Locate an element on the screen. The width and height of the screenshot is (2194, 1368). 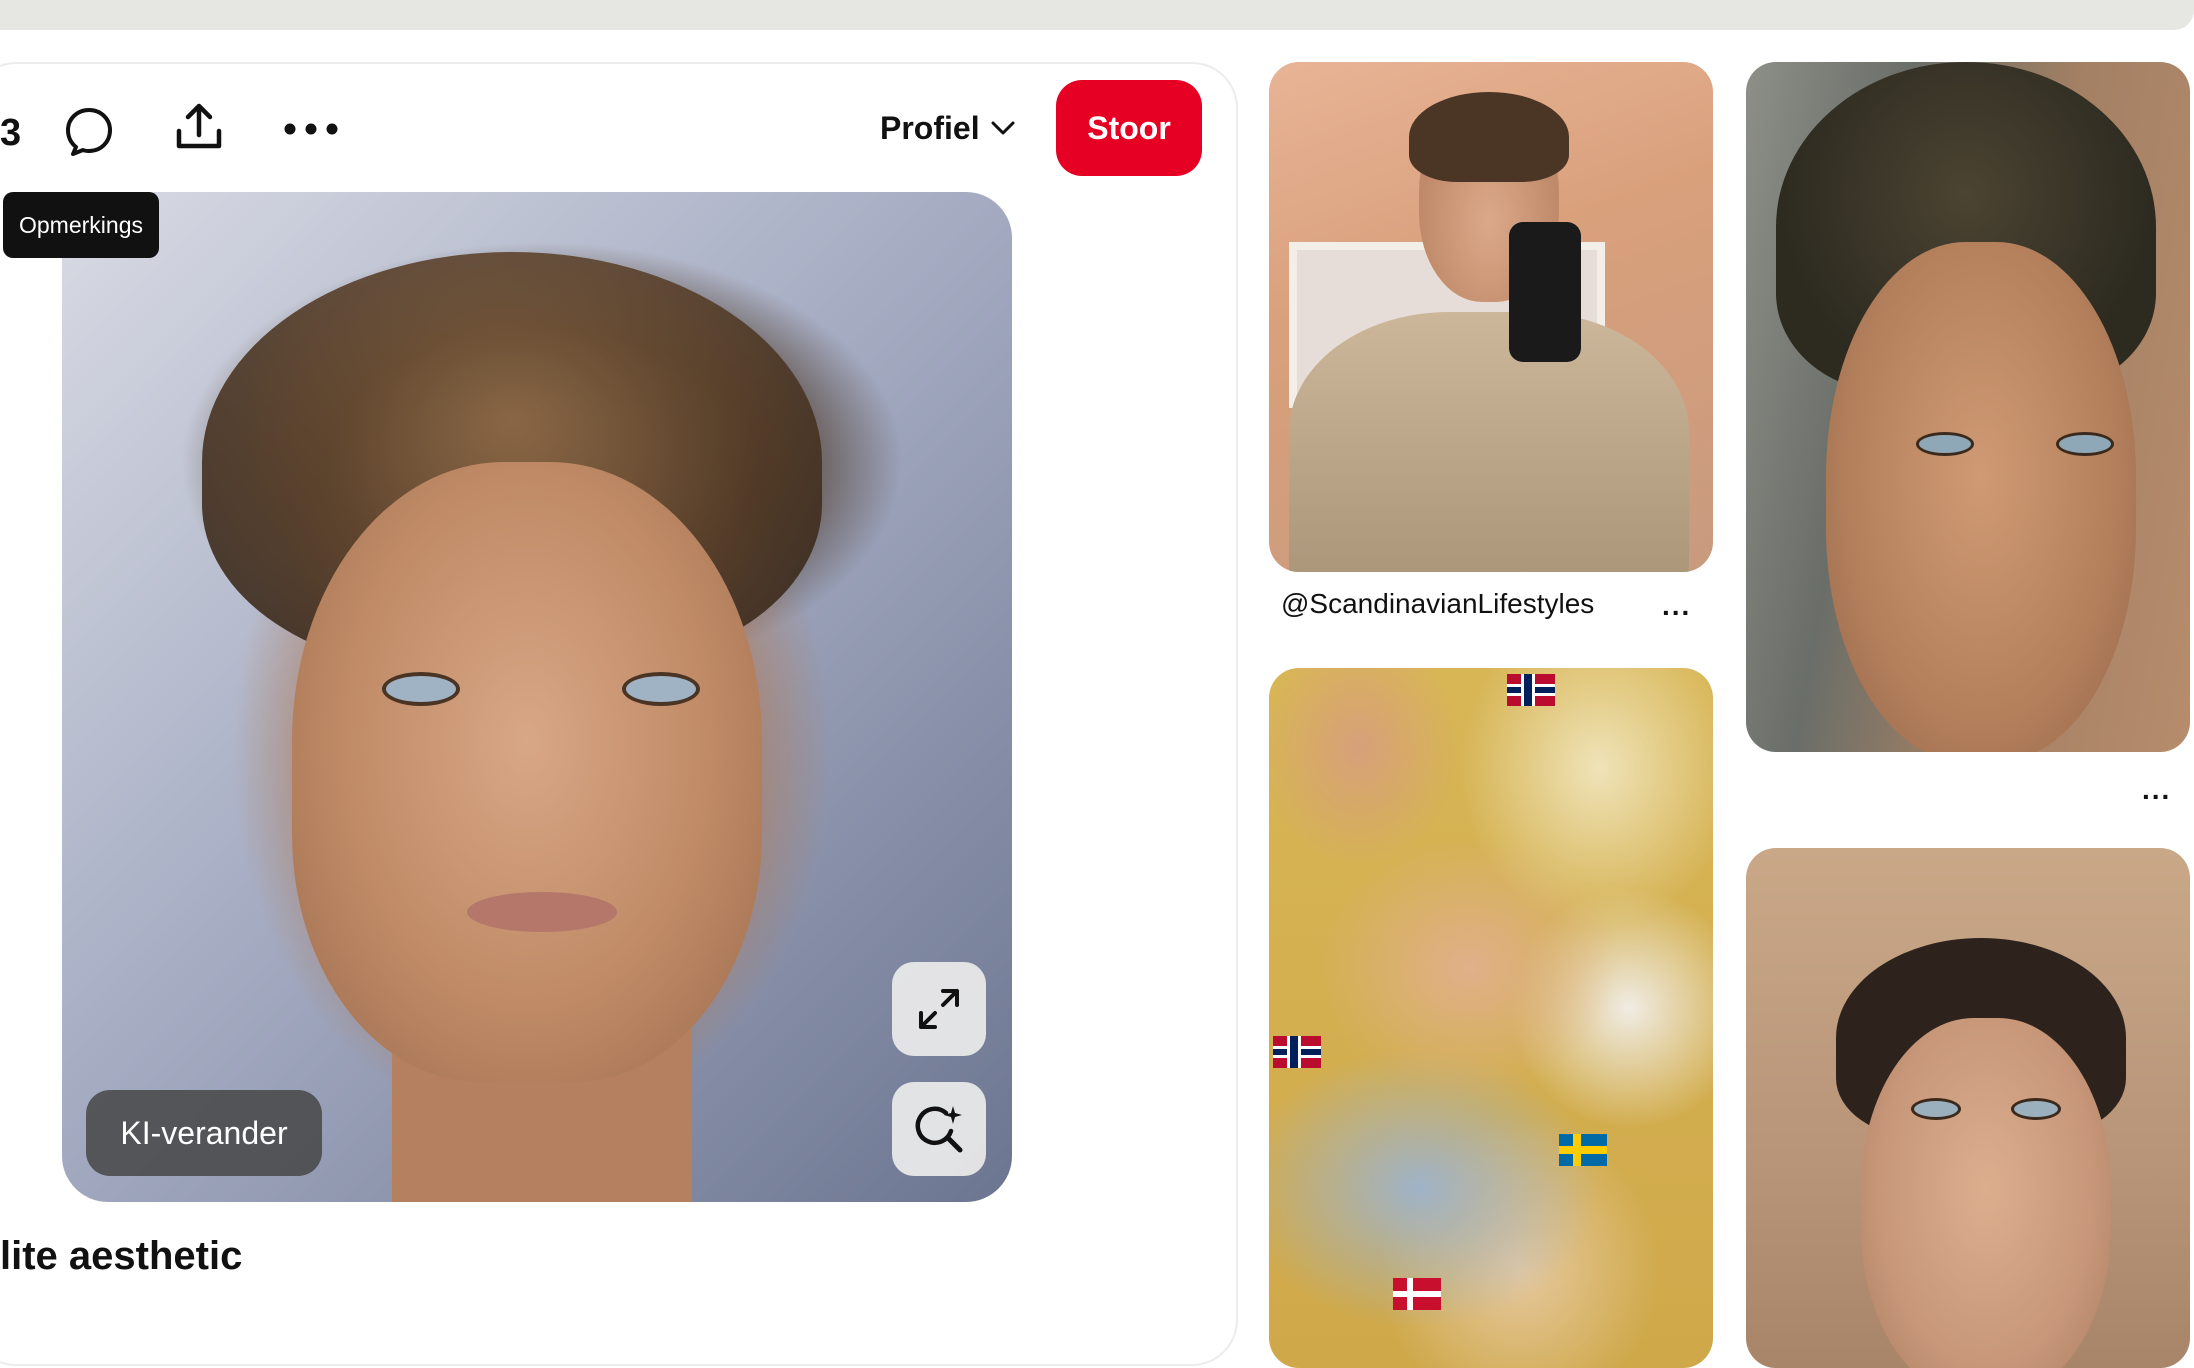
visual-search-button is located at coordinates (939, 1129).